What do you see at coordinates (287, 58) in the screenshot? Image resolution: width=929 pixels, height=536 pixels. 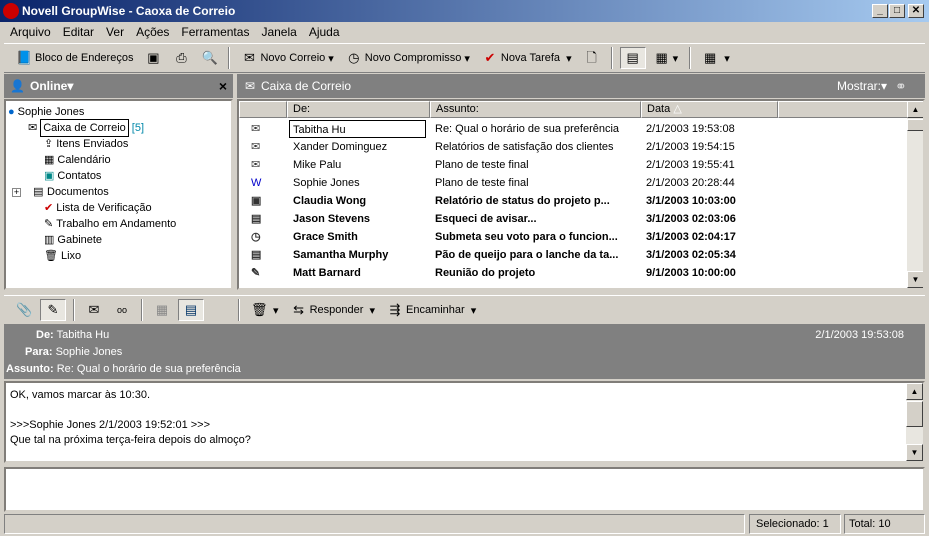 I see `new-mail-button: ✉ Novo Correio ▾` at bounding box center [287, 58].